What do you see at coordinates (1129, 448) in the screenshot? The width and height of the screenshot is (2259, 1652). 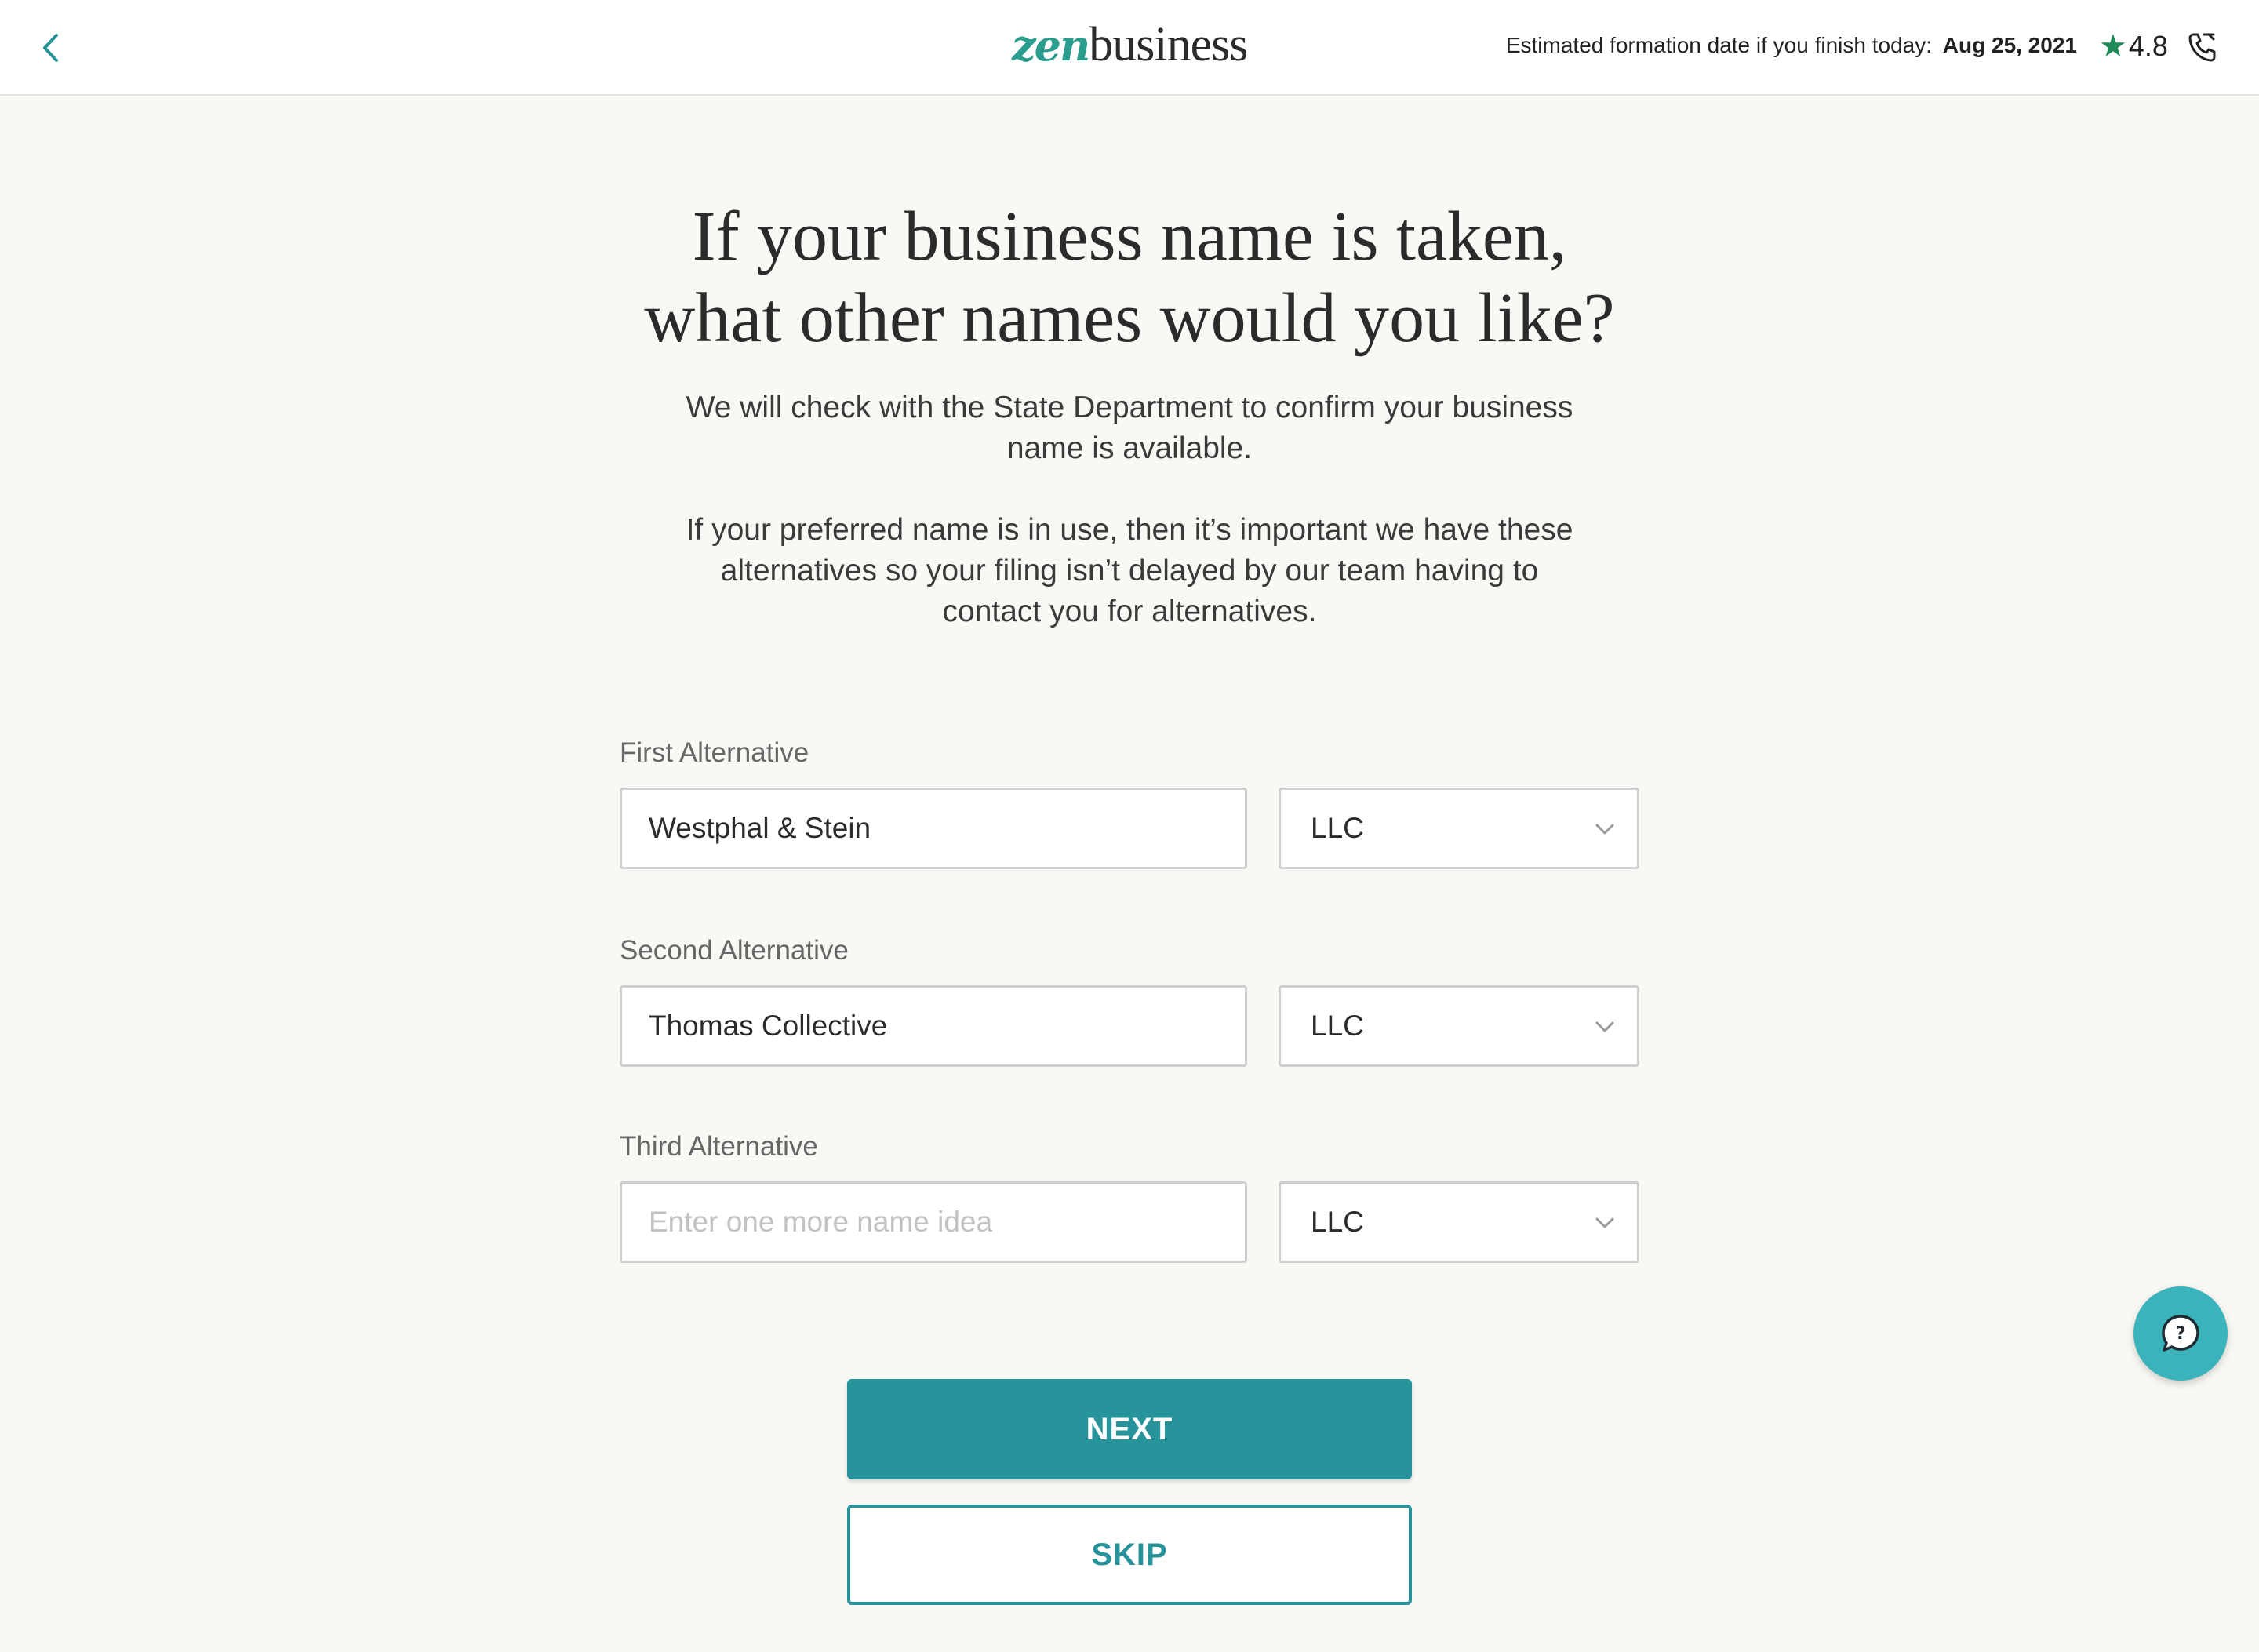 I see `state-check-line-2: name is available.` at bounding box center [1129, 448].